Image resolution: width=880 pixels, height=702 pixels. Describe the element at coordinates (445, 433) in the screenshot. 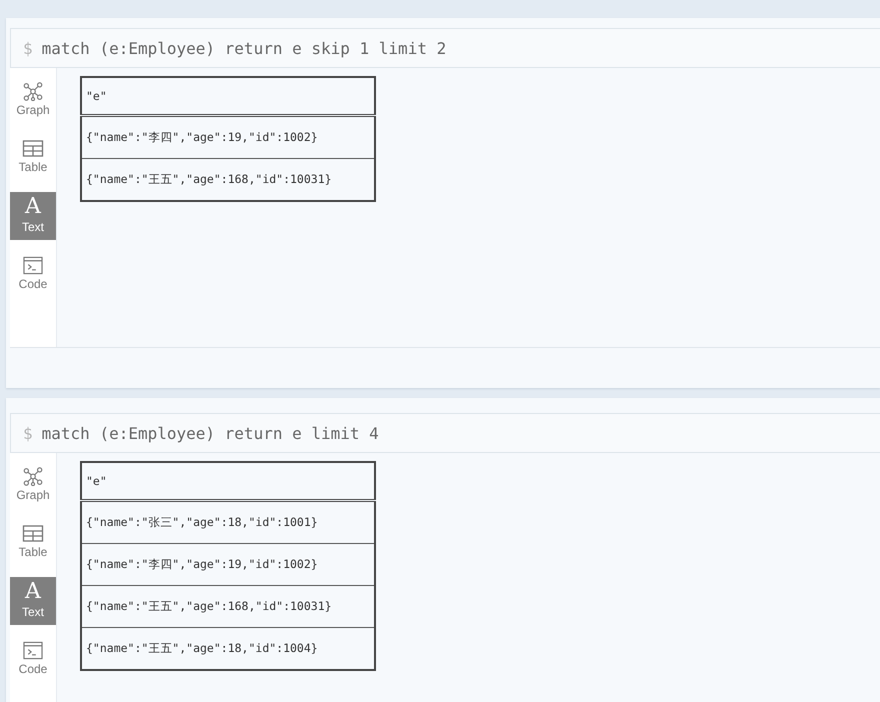

I see `query-bar: $ match (e:Employee) return e limit 4` at that location.